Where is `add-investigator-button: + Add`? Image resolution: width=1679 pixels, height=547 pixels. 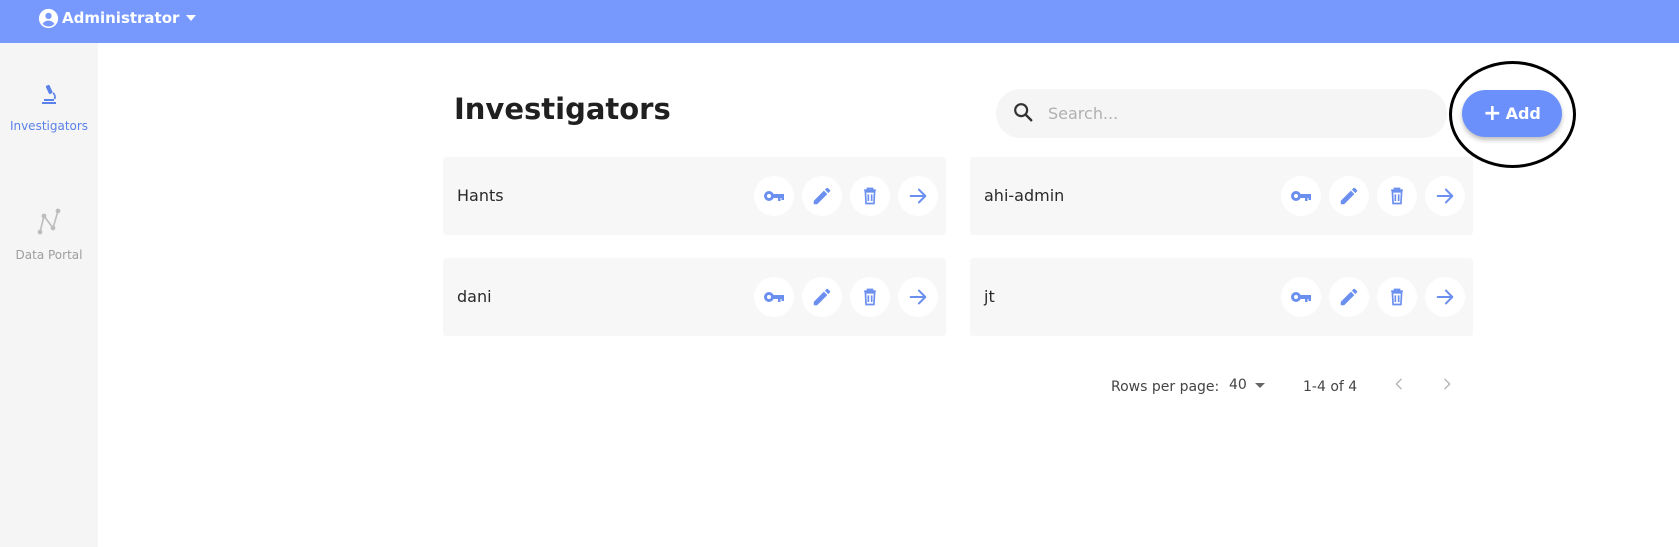 add-investigator-button: + Add is located at coordinates (1512, 113).